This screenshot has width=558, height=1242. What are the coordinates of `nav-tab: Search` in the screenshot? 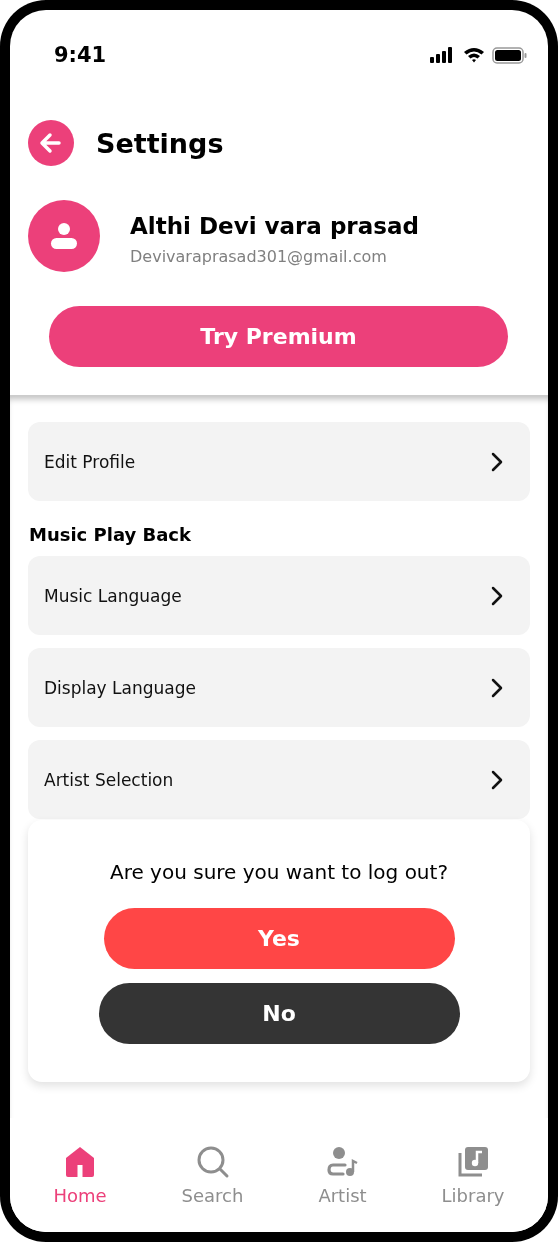 It's located at (212, 1175).